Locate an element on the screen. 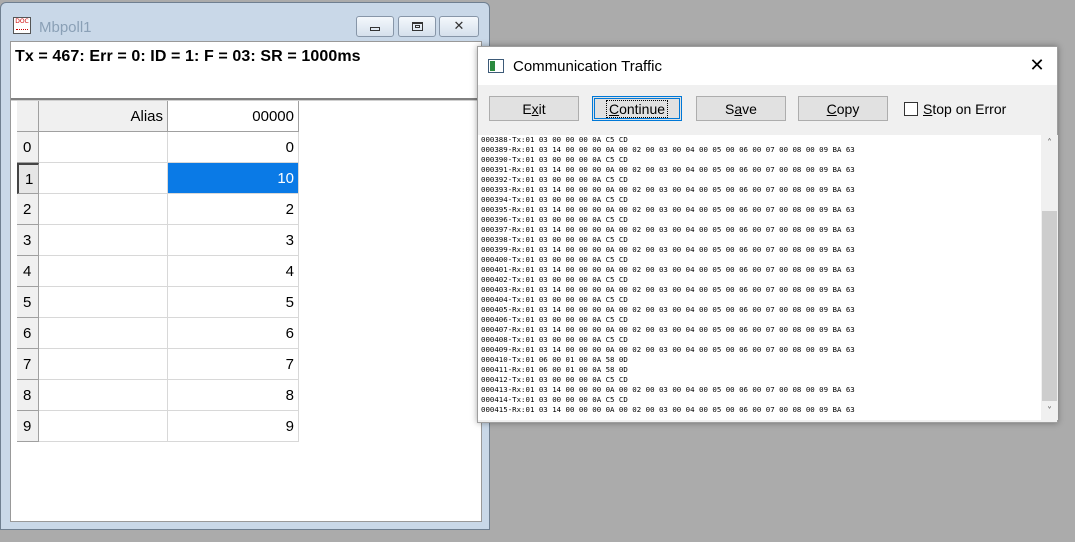  copy-button: Copy is located at coordinates (843, 108).